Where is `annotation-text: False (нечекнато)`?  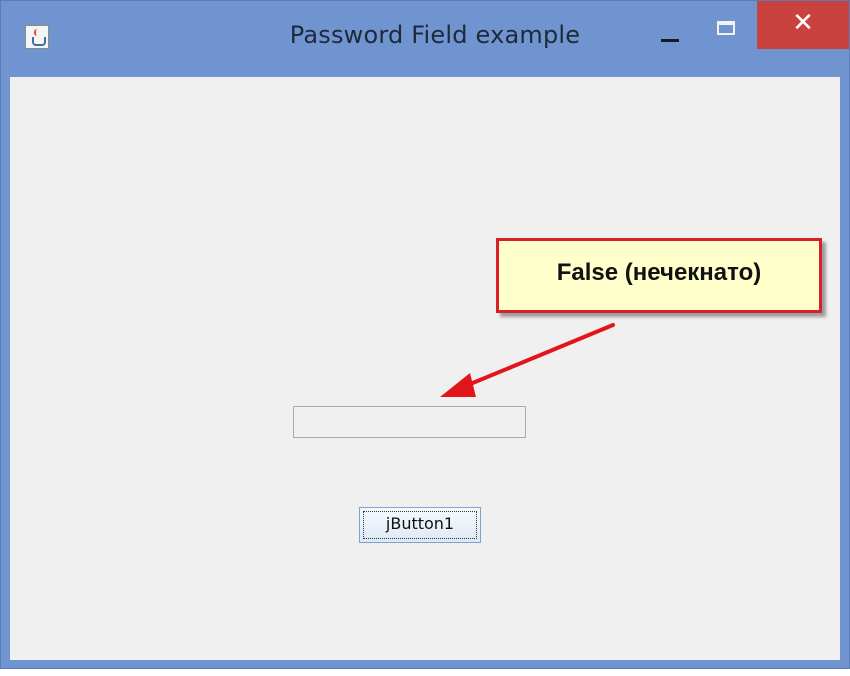 annotation-text: False (нечекнато) is located at coordinates (659, 272).